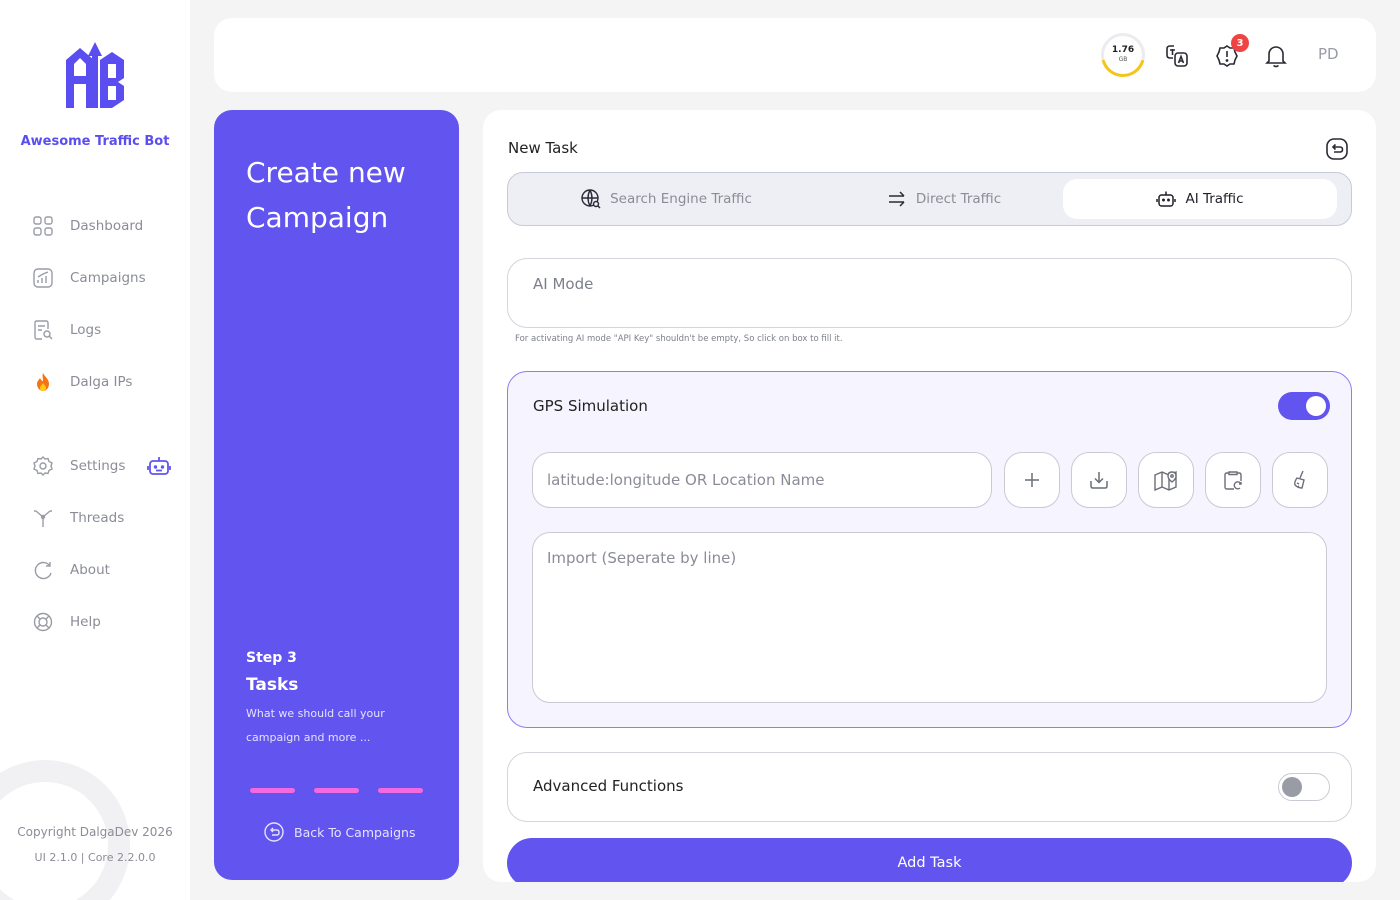 The image size is (1400, 900). I want to click on map-button, so click(1166, 480).